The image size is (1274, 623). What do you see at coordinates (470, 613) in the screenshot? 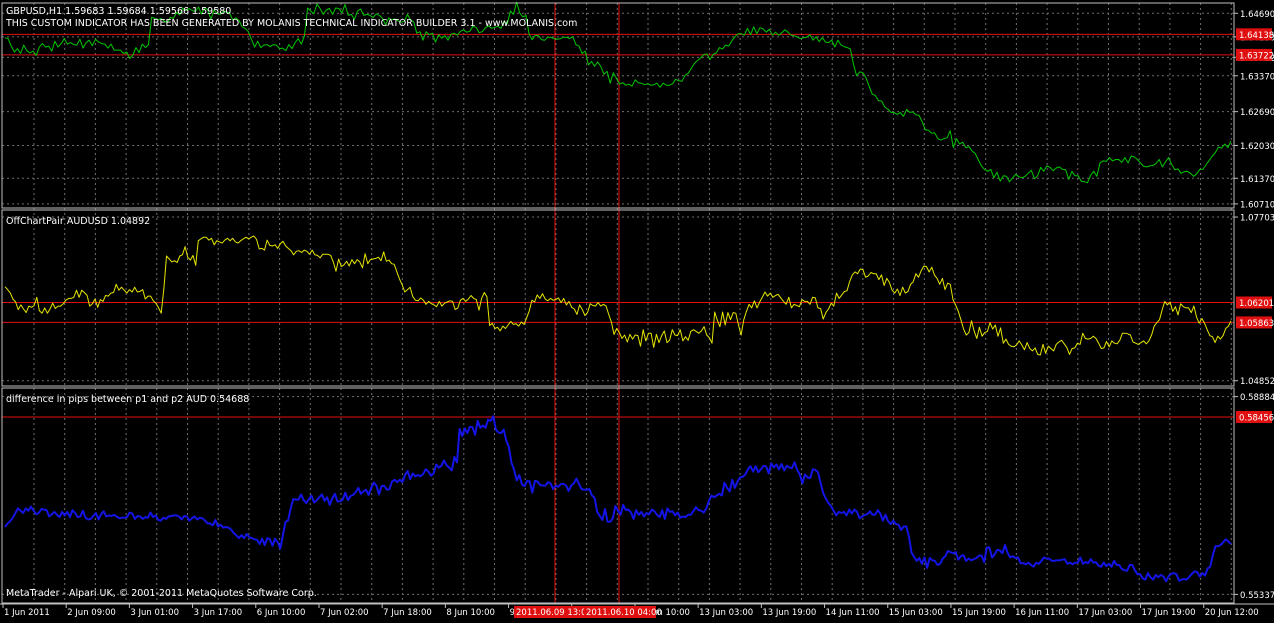
I see `time-label: 8 Jun 10:00` at bounding box center [470, 613].